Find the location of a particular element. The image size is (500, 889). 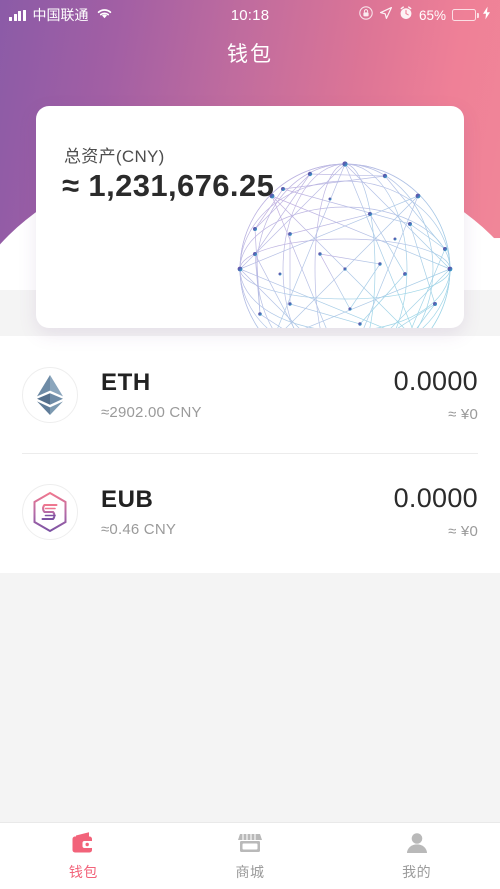

total-balance-label: 总资产(CNY) is located at coordinates (114, 156).